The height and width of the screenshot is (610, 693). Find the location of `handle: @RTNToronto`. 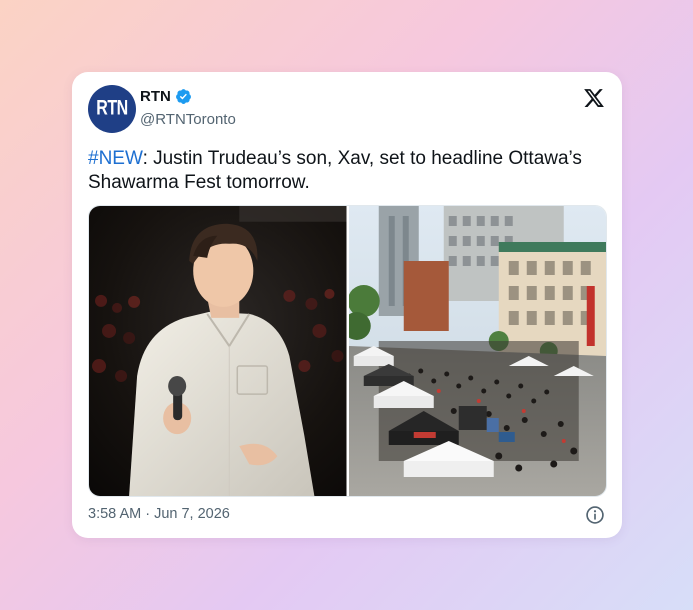

handle: @RTNToronto is located at coordinates (188, 119).